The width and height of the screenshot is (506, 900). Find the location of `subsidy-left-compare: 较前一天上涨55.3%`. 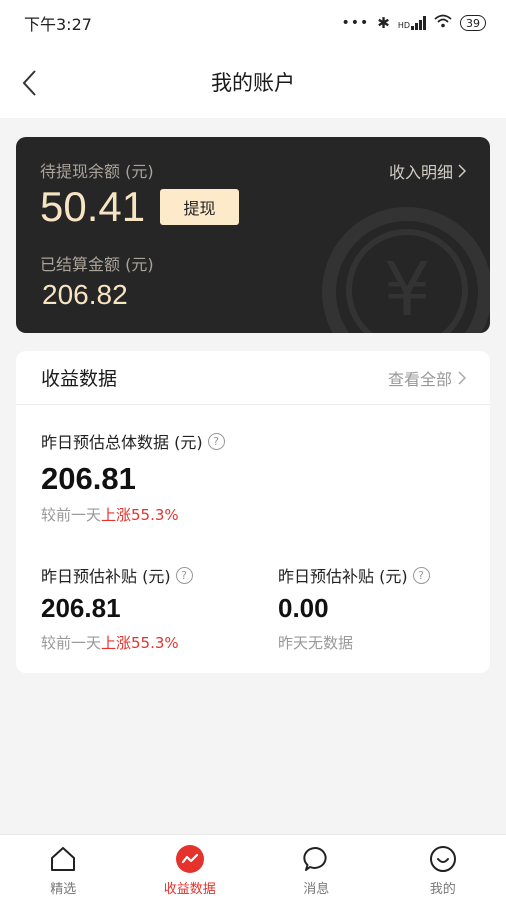

subsidy-left-compare: 较前一天上涨55.3% is located at coordinates (110, 642).